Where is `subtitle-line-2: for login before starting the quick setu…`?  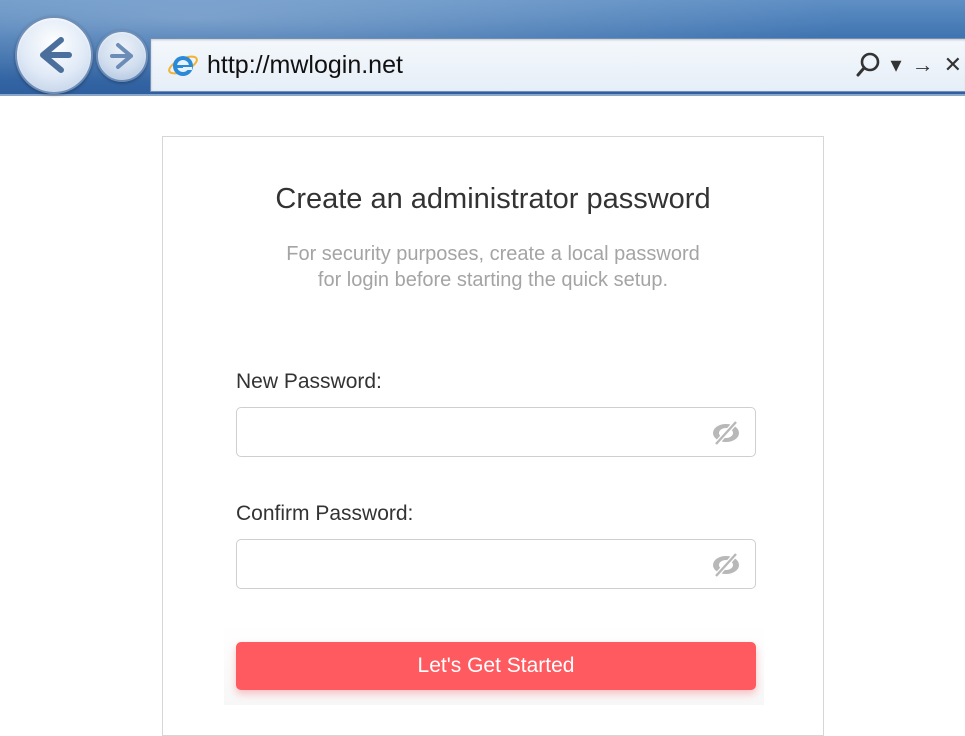
subtitle-line-2: for login before starting the quick setu… is located at coordinates (493, 280).